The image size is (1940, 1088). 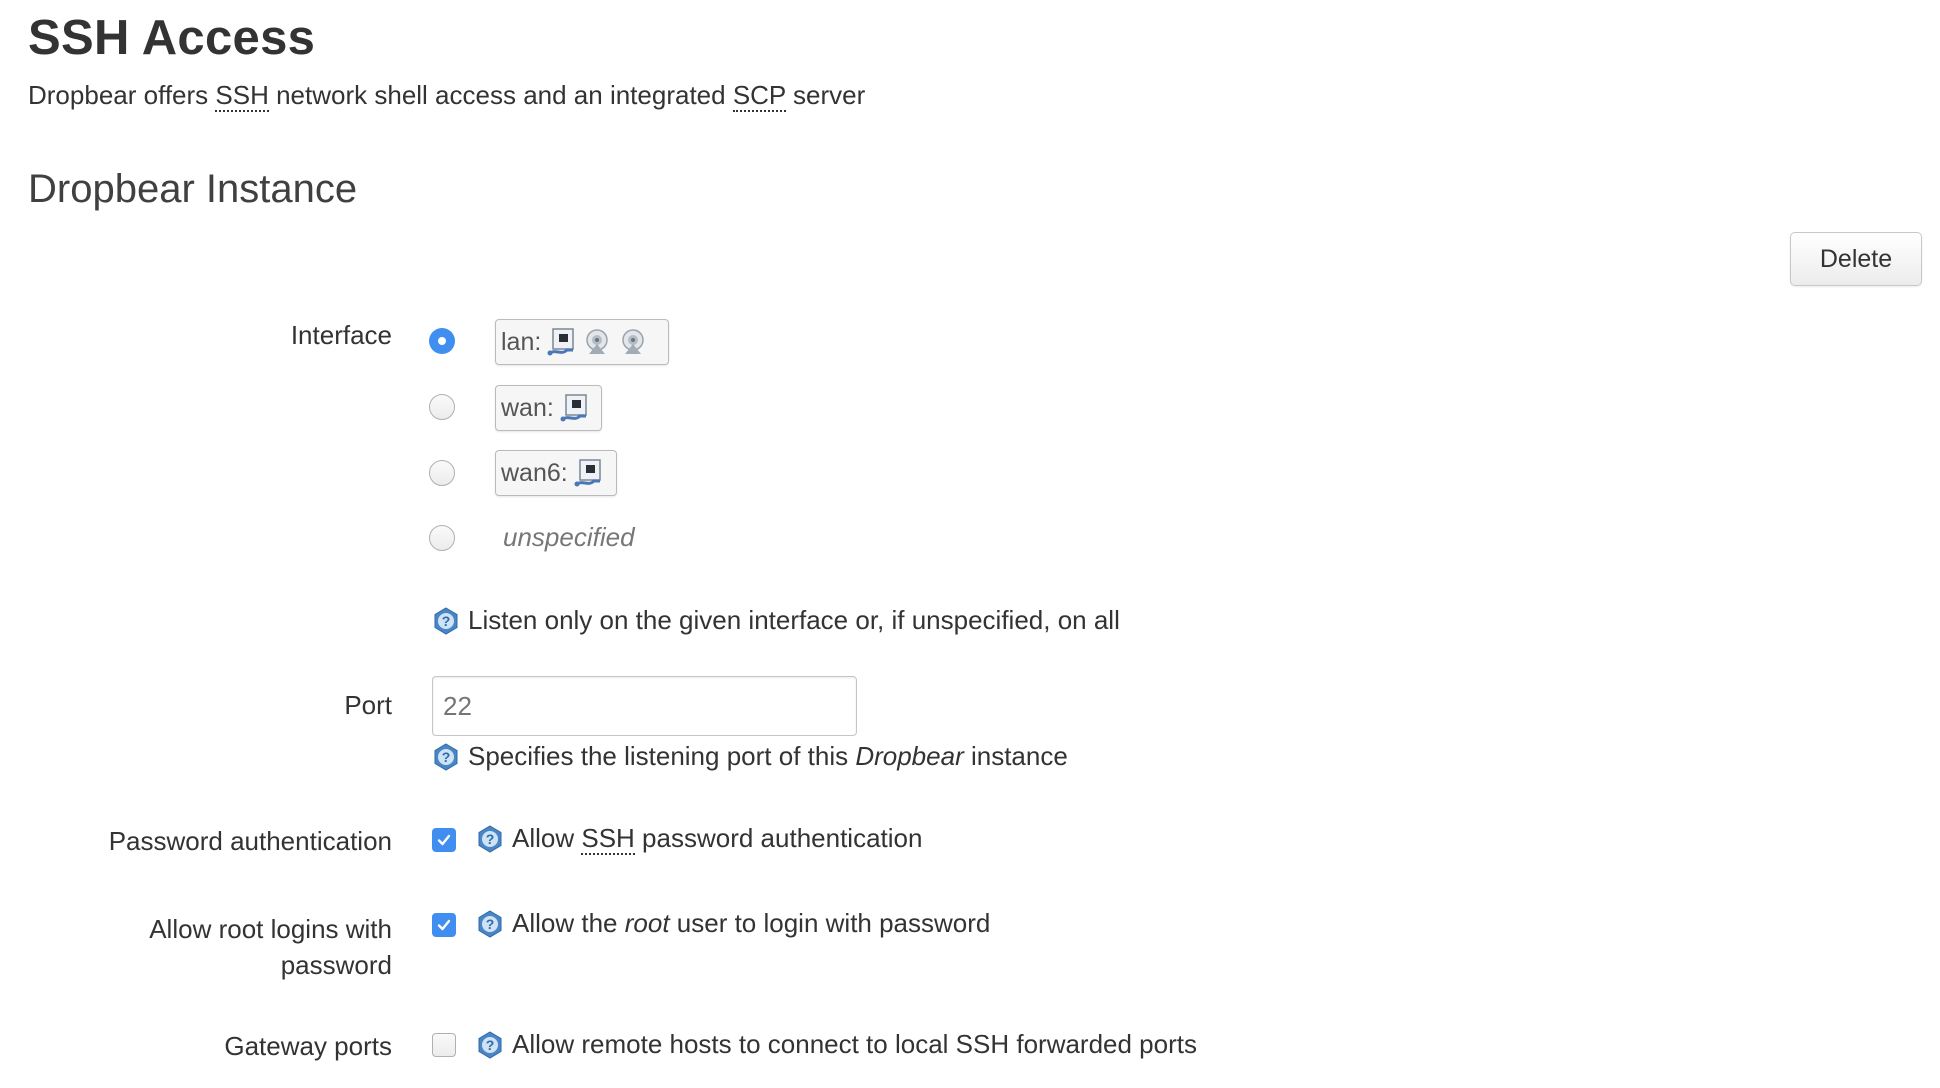 I want to click on help-text-part: Allow, so click(x=547, y=838).